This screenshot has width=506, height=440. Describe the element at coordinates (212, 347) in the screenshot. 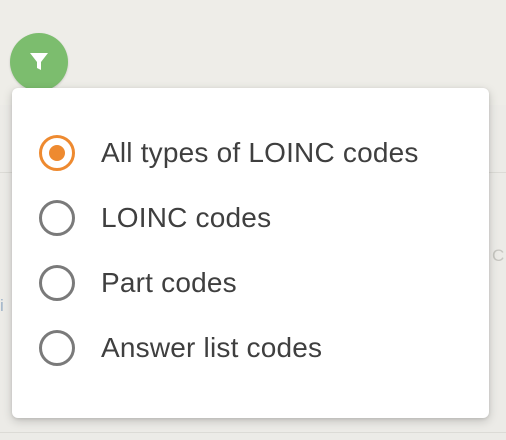

I see `option-label: Answer list codes` at that location.